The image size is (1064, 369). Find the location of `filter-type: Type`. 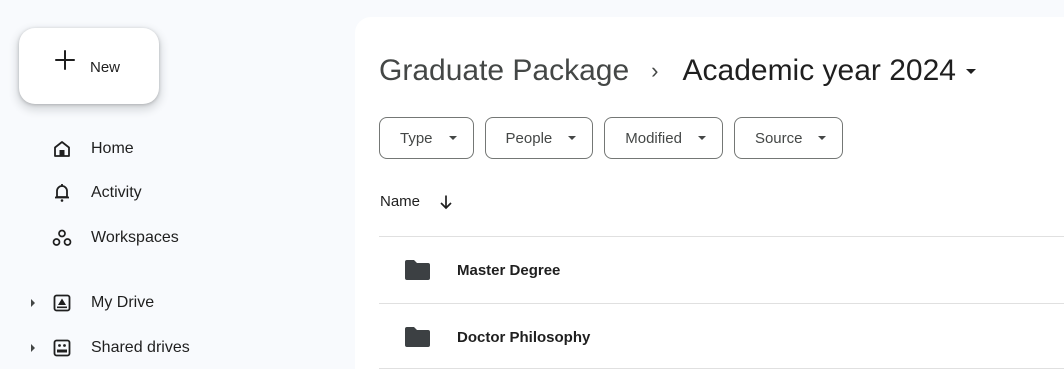

filter-type: Type is located at coordinates (426, 138).